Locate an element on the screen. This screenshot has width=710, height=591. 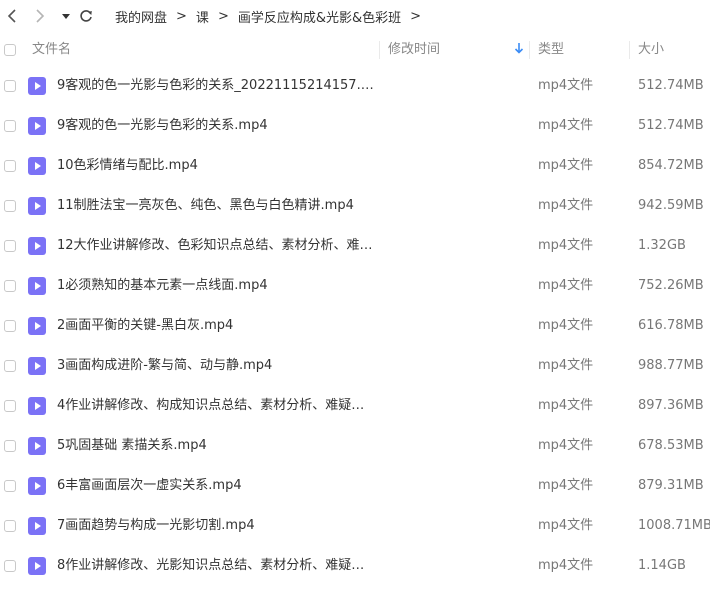
back-button is located at coordinates (12, 16).